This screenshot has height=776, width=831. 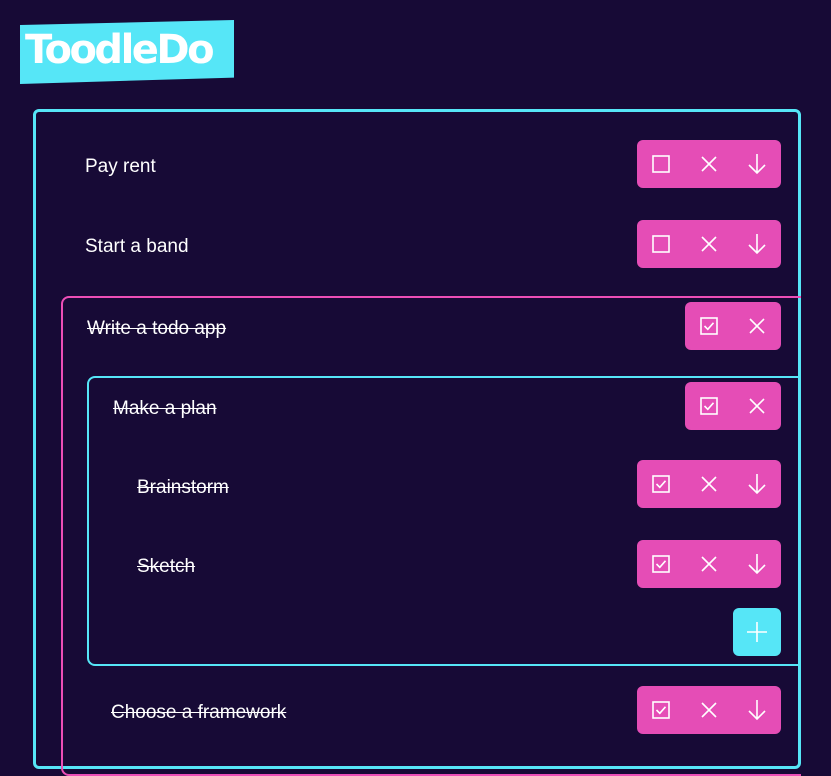 What do you see at coordinates (157, 328) in the screenshot?
I see `todo-item-label: Write a todo app` at bounding box center [157, 328].